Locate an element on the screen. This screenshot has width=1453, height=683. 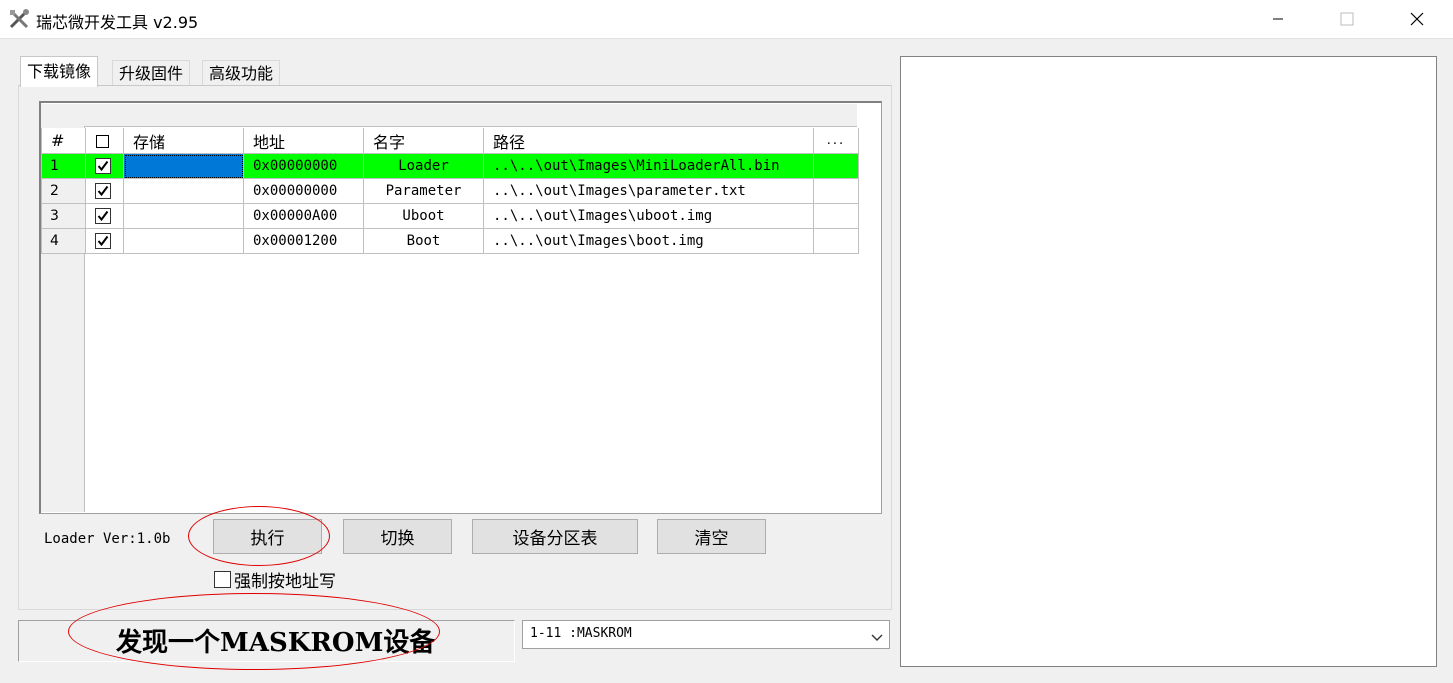
path-cell: ..\..\out\Images\boot.img is located at coordinates (648, 241).